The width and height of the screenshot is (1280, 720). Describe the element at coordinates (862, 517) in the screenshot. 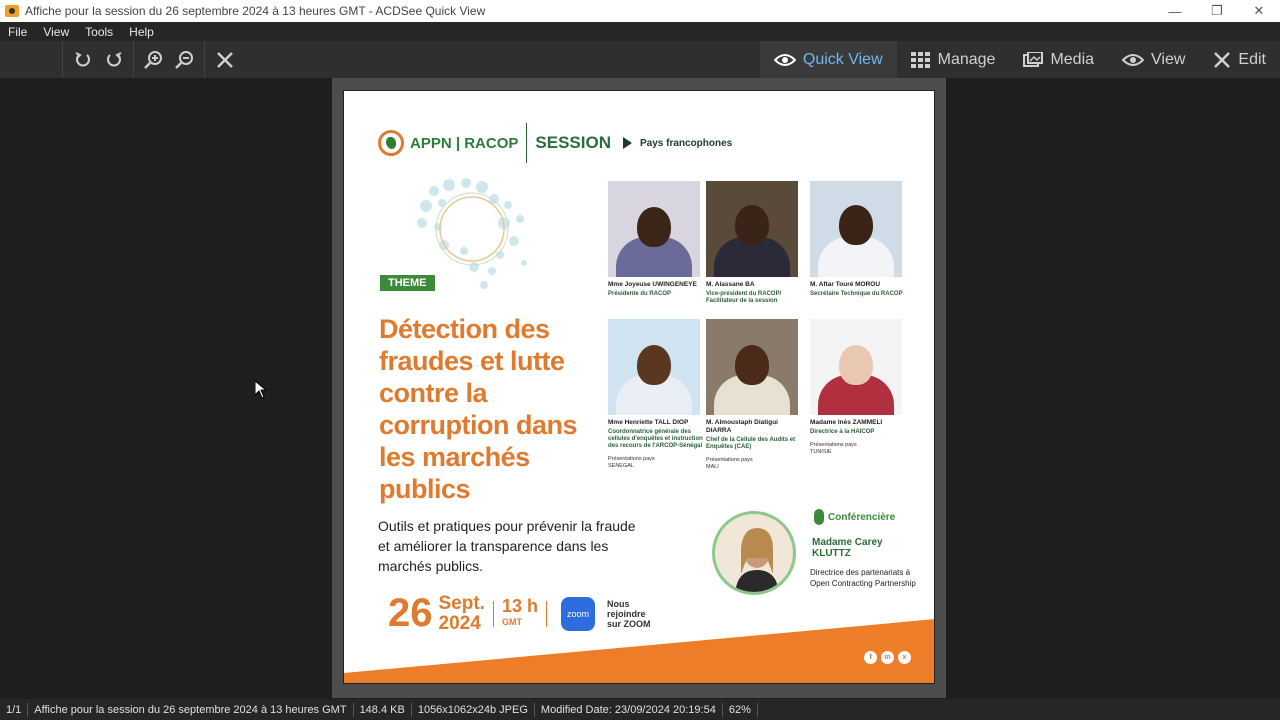

I see `conference-label-text: Conférencière` at that location.